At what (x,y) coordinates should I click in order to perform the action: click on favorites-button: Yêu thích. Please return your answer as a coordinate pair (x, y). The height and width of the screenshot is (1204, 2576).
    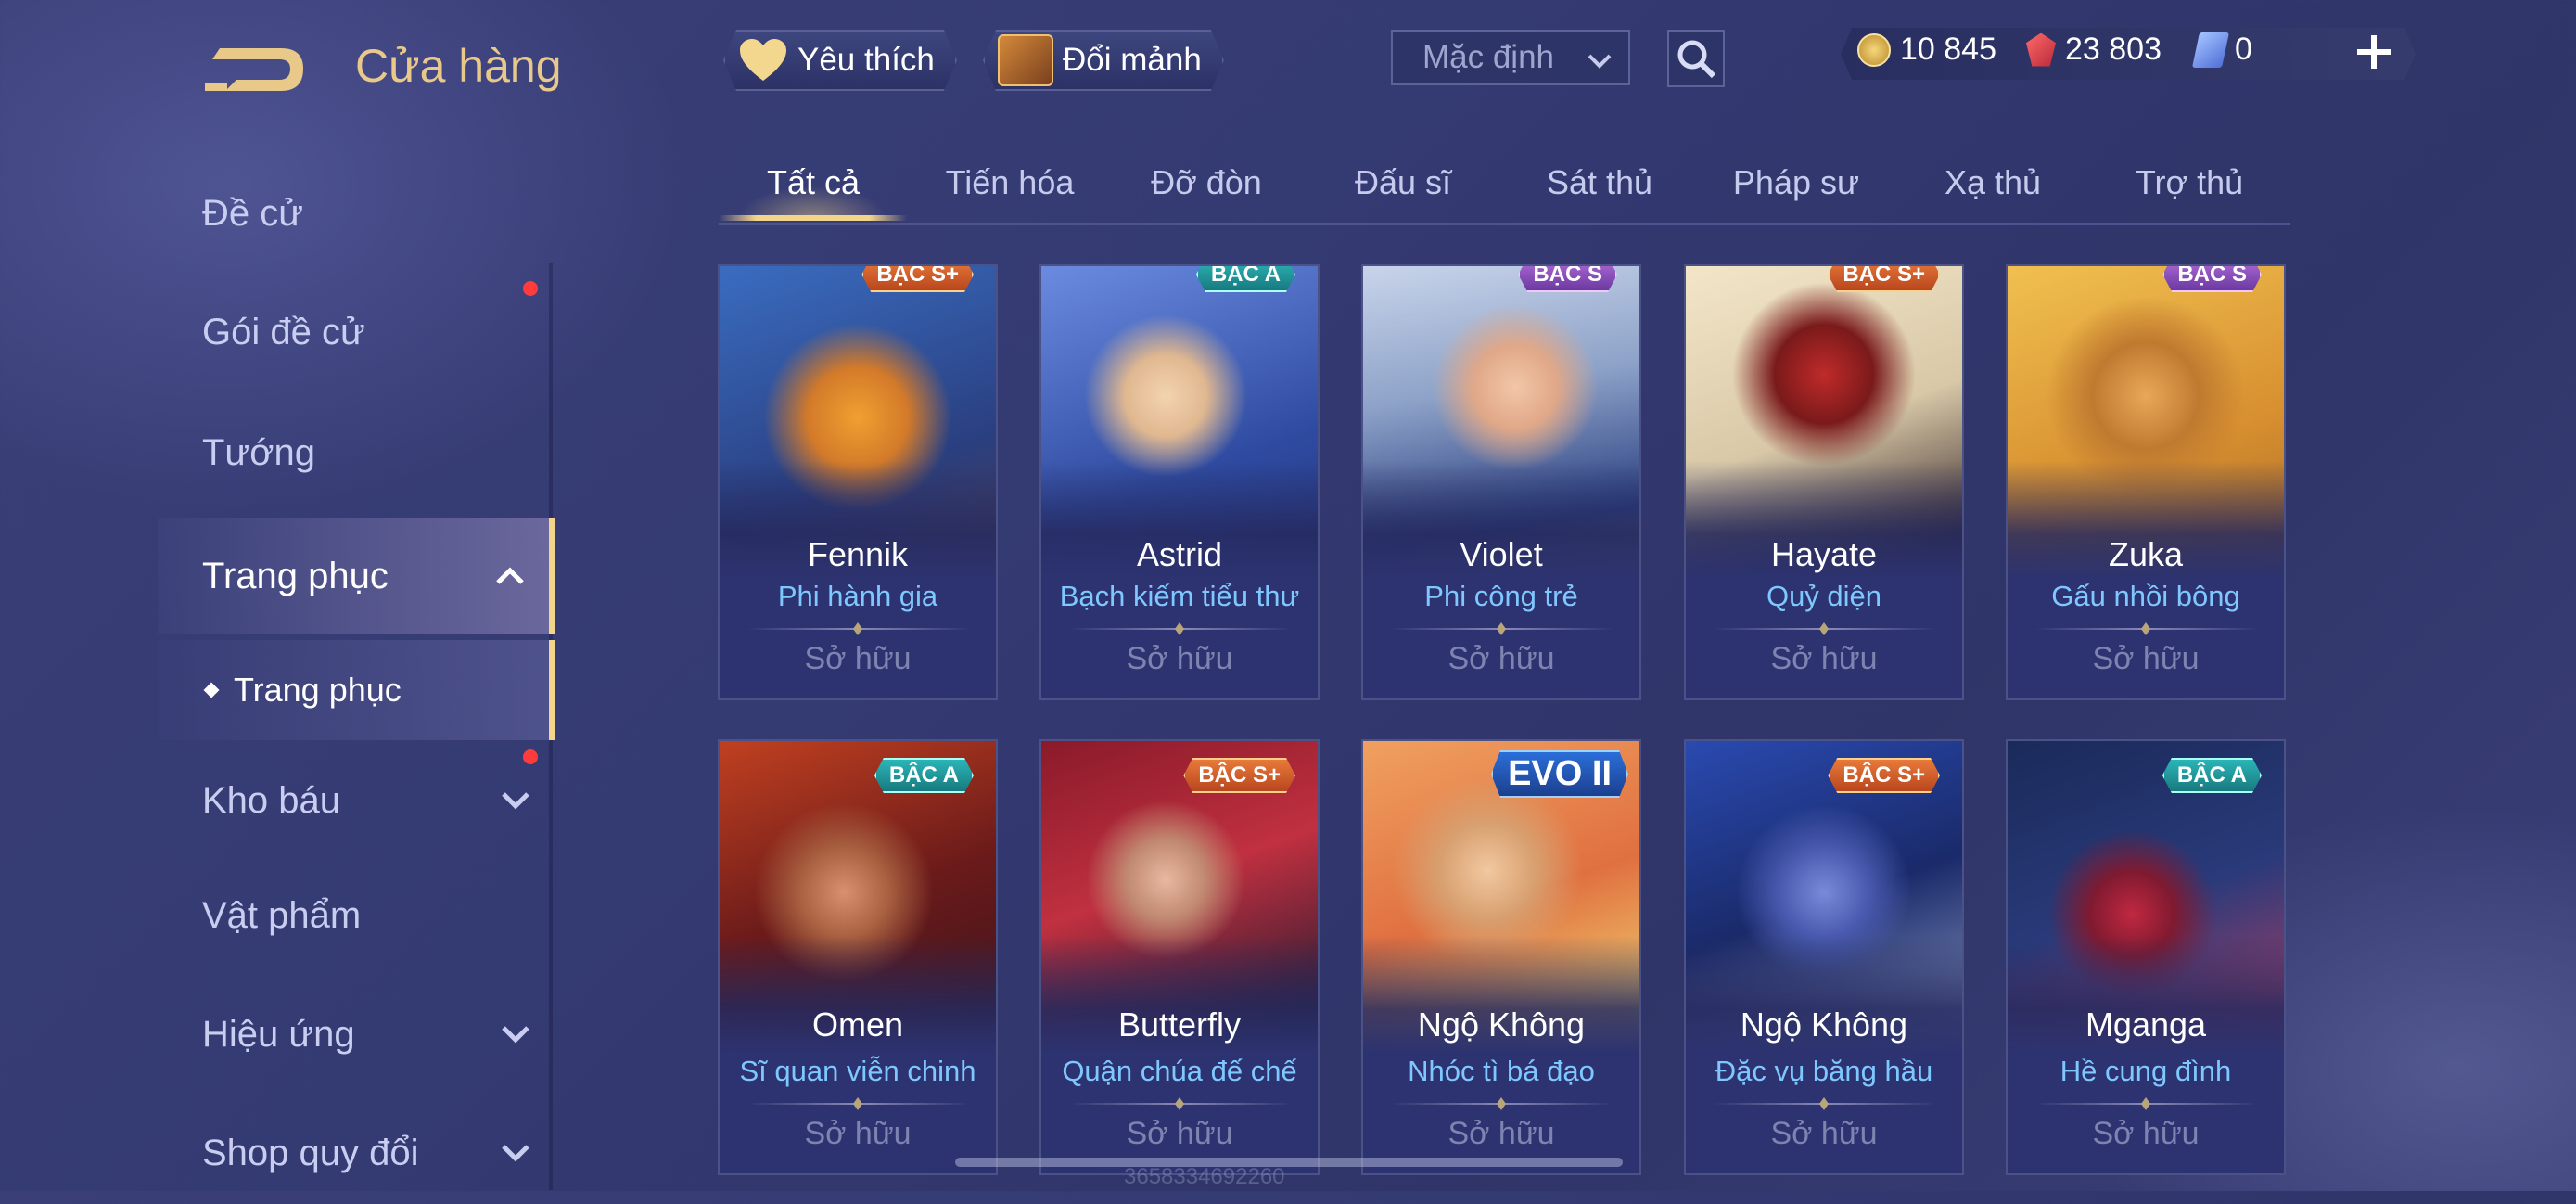
    Looking at the image, I should click on (840, 60).